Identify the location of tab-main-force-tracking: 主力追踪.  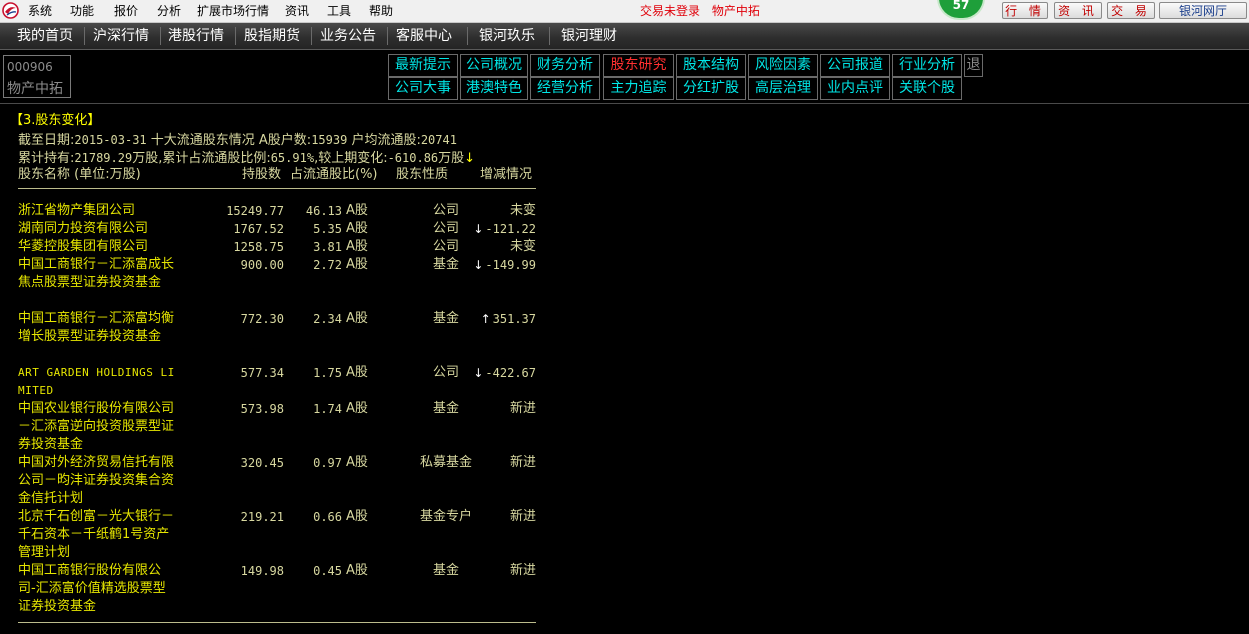
(638, 88).